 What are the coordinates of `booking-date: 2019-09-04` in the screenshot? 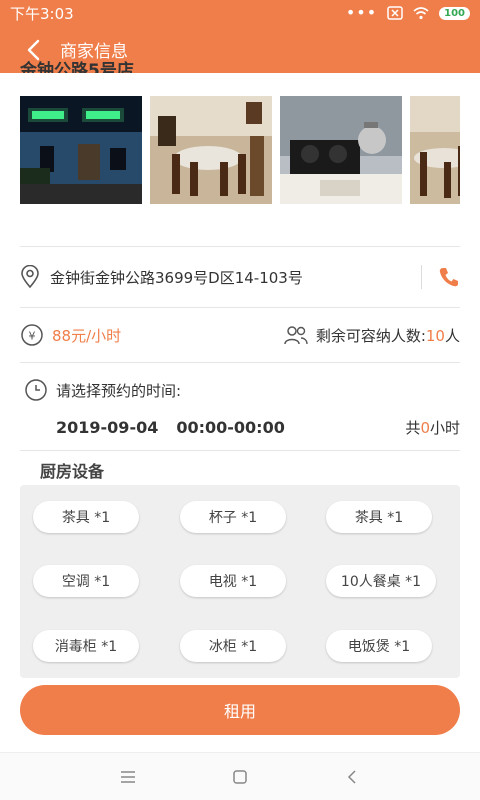 It's located at (107, 427).